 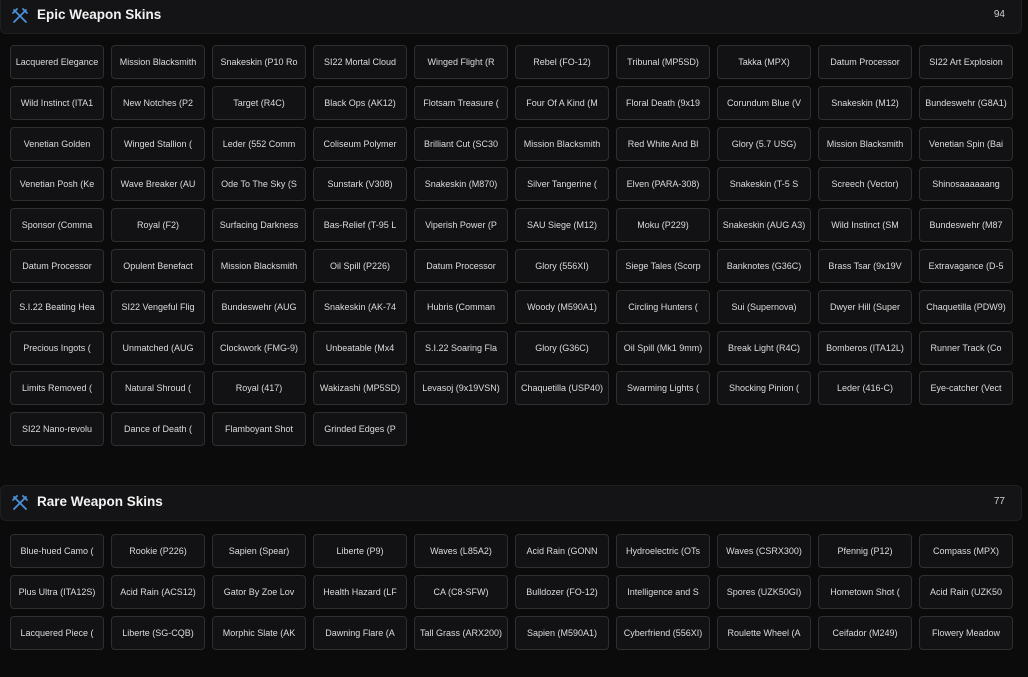 What do you see at coordinates (158, 306) in the screenshot?
I see `skin-tile: SI22 Vengeful Flig` at bounding box center [158, 306].